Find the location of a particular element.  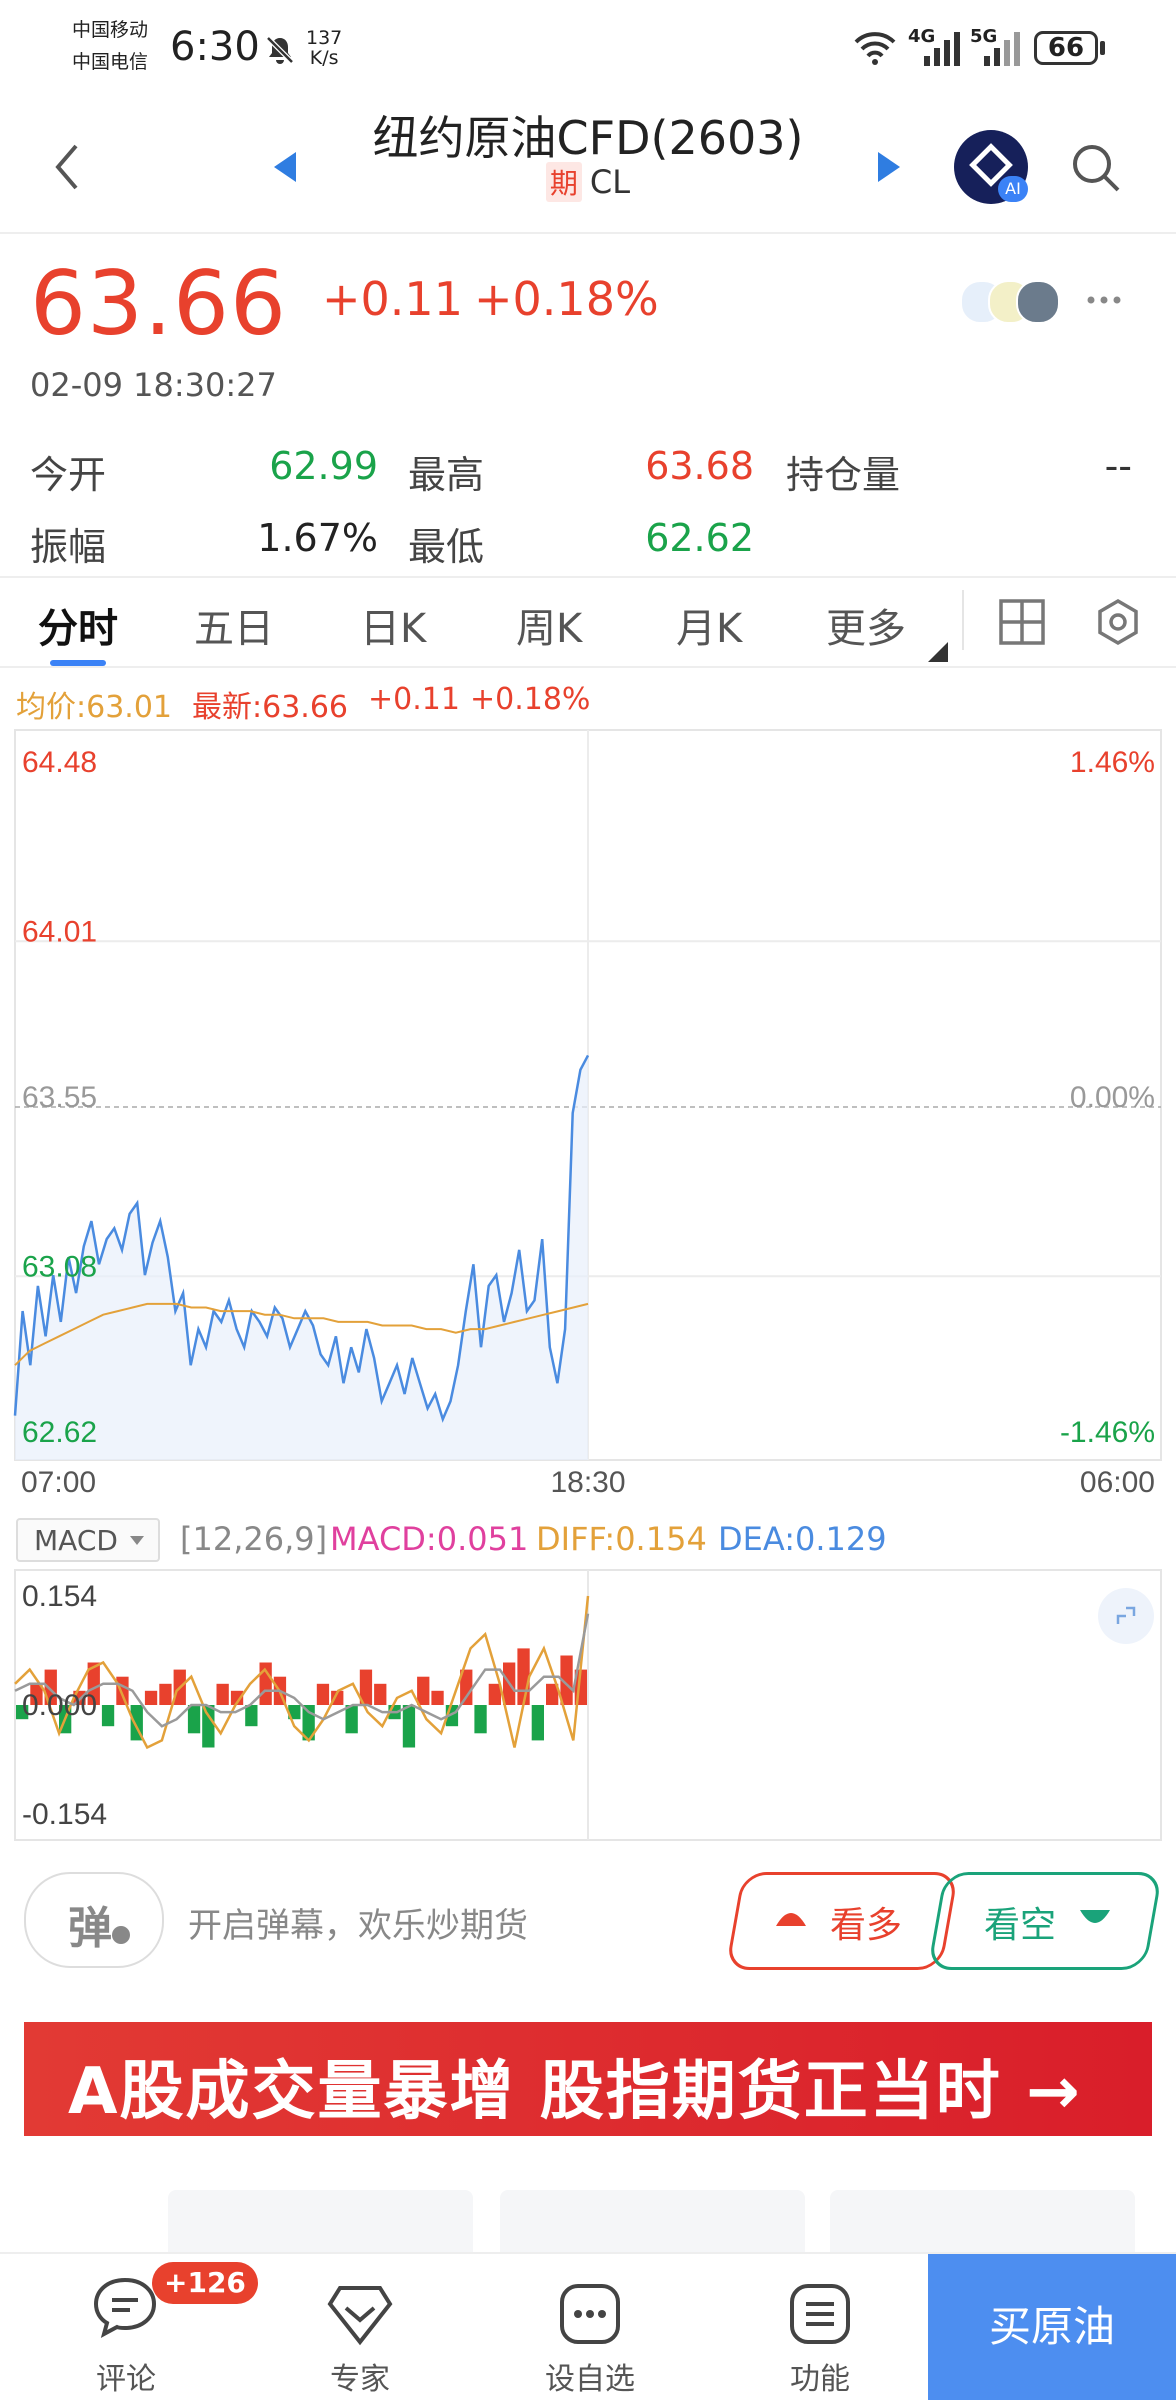

y-tick-label: 63.08 is located at coordinates (59, 1266).